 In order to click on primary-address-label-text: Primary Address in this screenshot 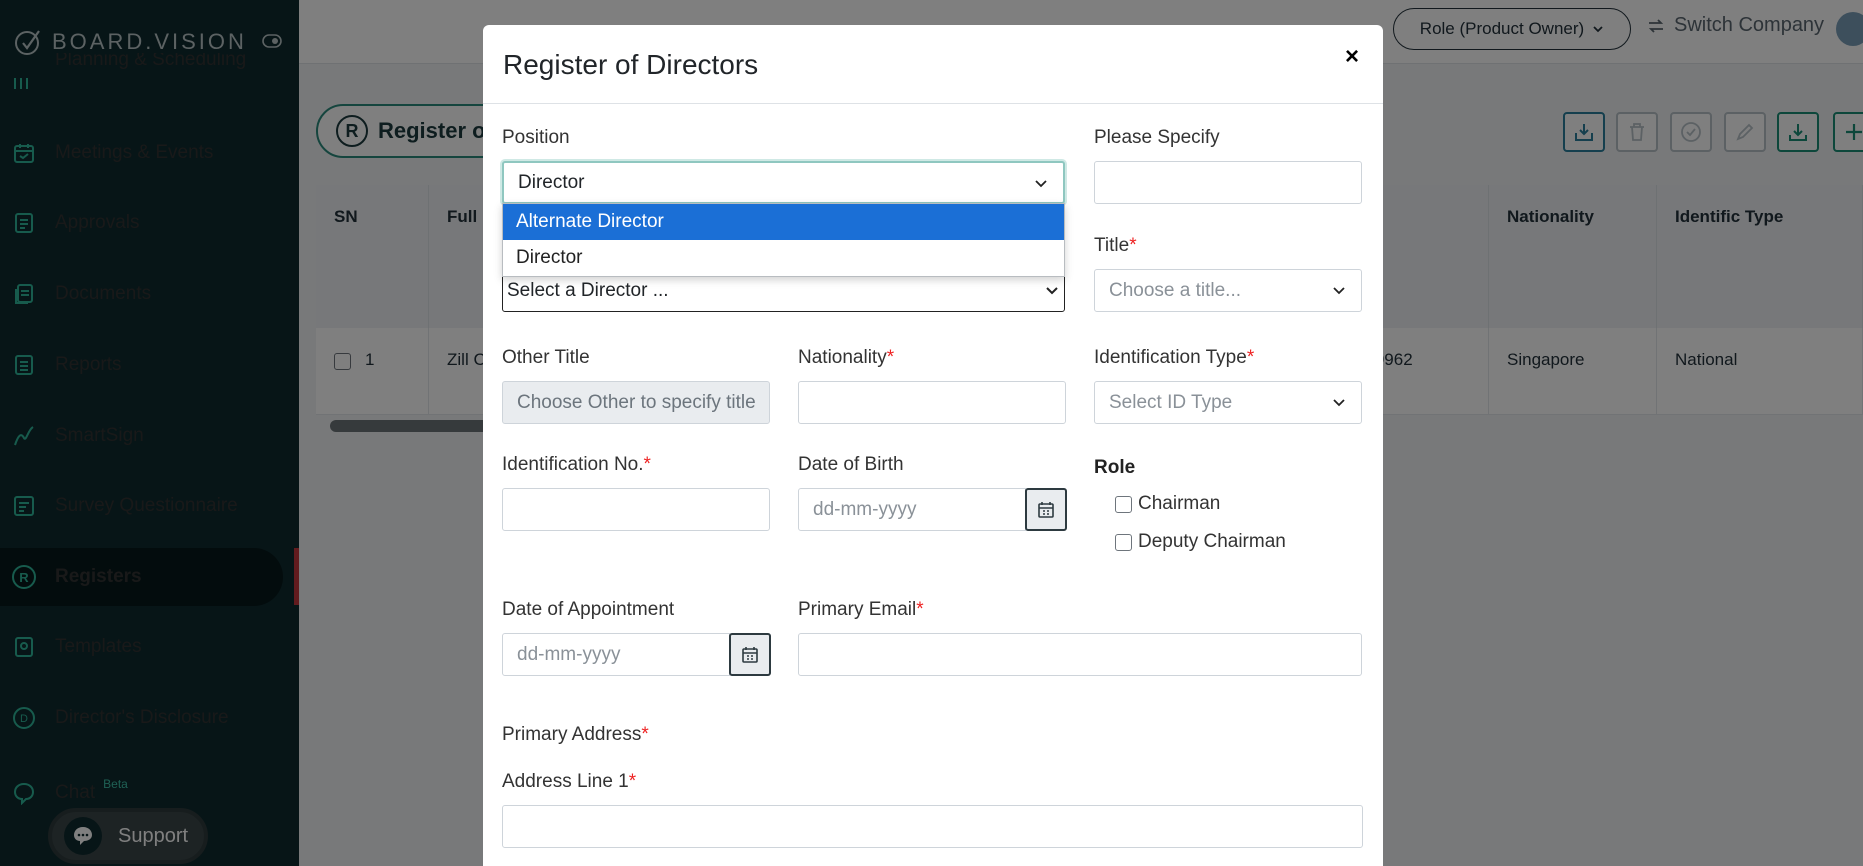, I will do `click(572, 734)`.